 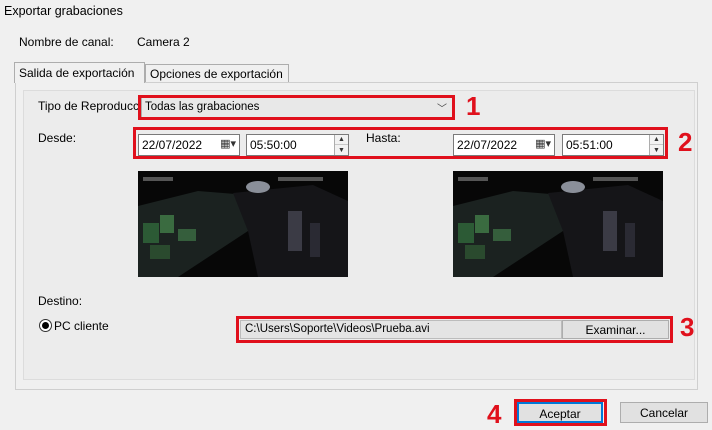 What do you see at coordinates (79, 72) in the screenshot?
I see `tab-export-output: Salida de exportación` at bounding box center [79, 72].